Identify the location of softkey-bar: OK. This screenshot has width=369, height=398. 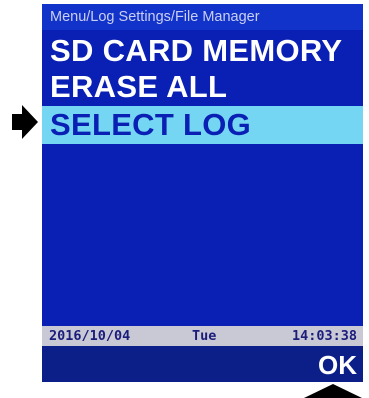
(202, 364).